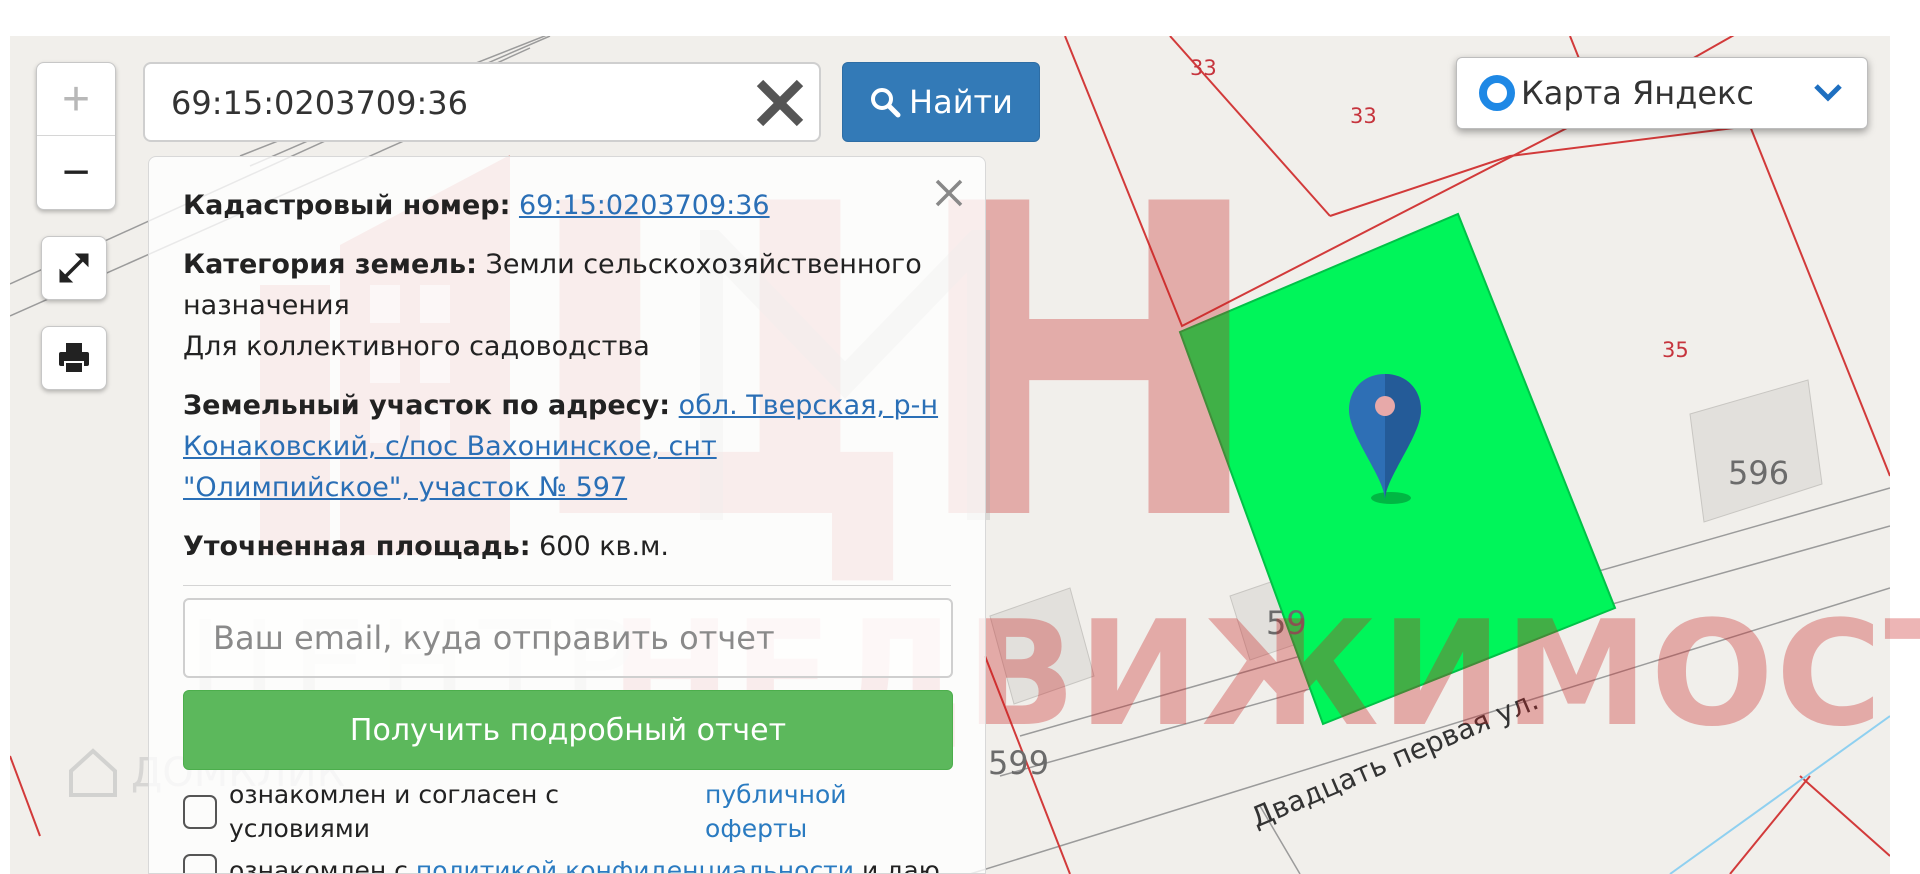 Image resolution: width=1920 pixels, height=874 pixels. I want to click on area-row: Уточненная площадь: 600 кв.м., so click(567, 546).